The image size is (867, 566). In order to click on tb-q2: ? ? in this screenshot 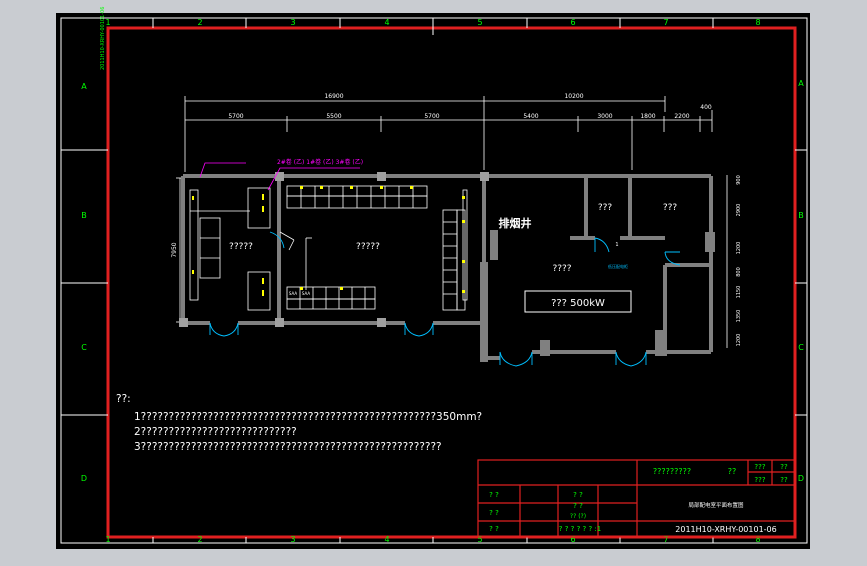, I will do `click(494, 513)`.